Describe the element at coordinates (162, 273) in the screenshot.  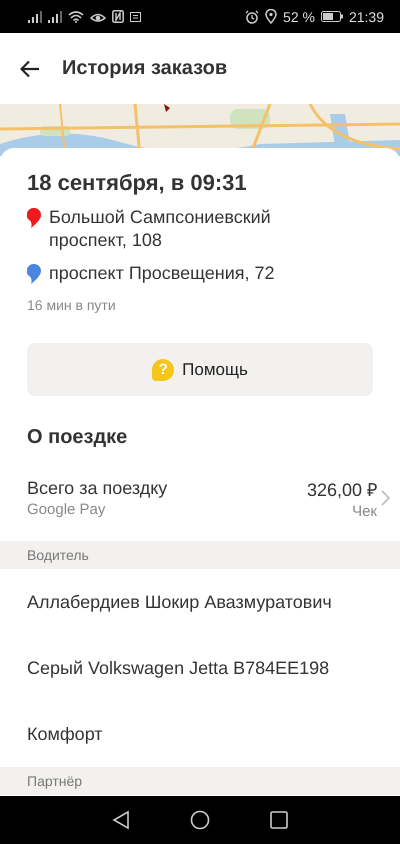
I see `route-address: проспект Просвещения, 72` at that location.